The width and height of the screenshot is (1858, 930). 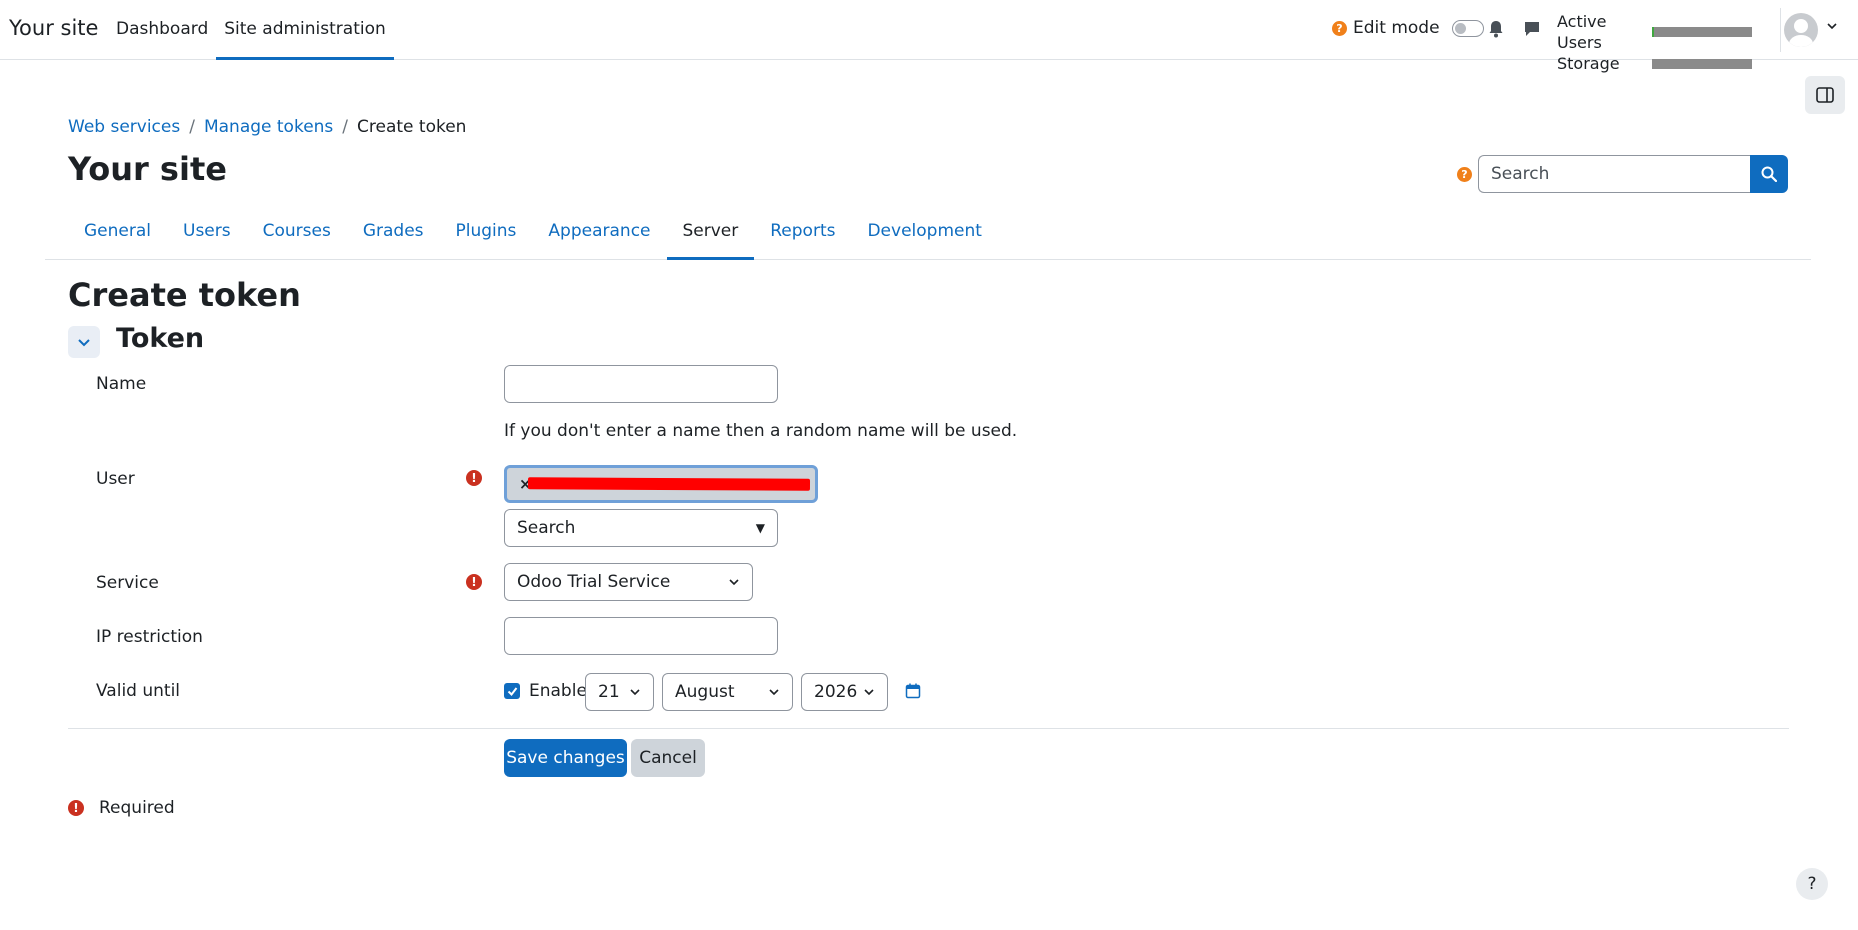 I want to click on tab-plugins: Plugins, so click(x=486, y=236).